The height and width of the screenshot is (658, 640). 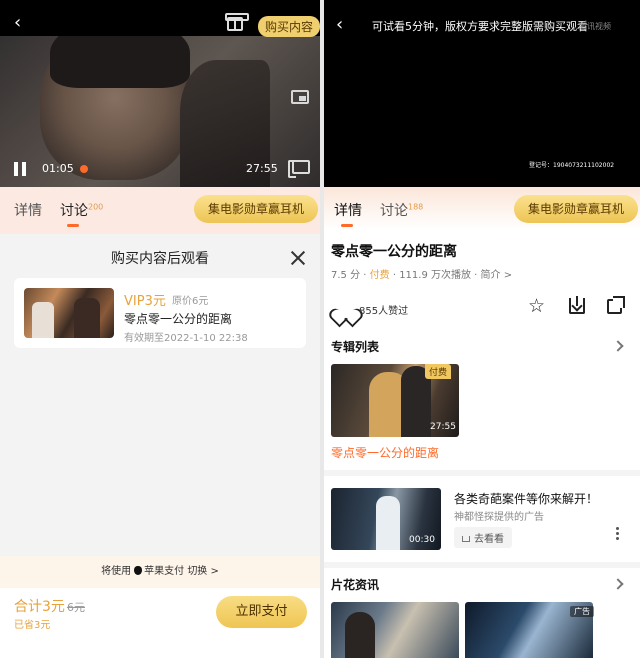 What do you see at coordinates (262, 168) in the screenshot?
I see `total-time: 27:55` at bounding box center [262, 168].